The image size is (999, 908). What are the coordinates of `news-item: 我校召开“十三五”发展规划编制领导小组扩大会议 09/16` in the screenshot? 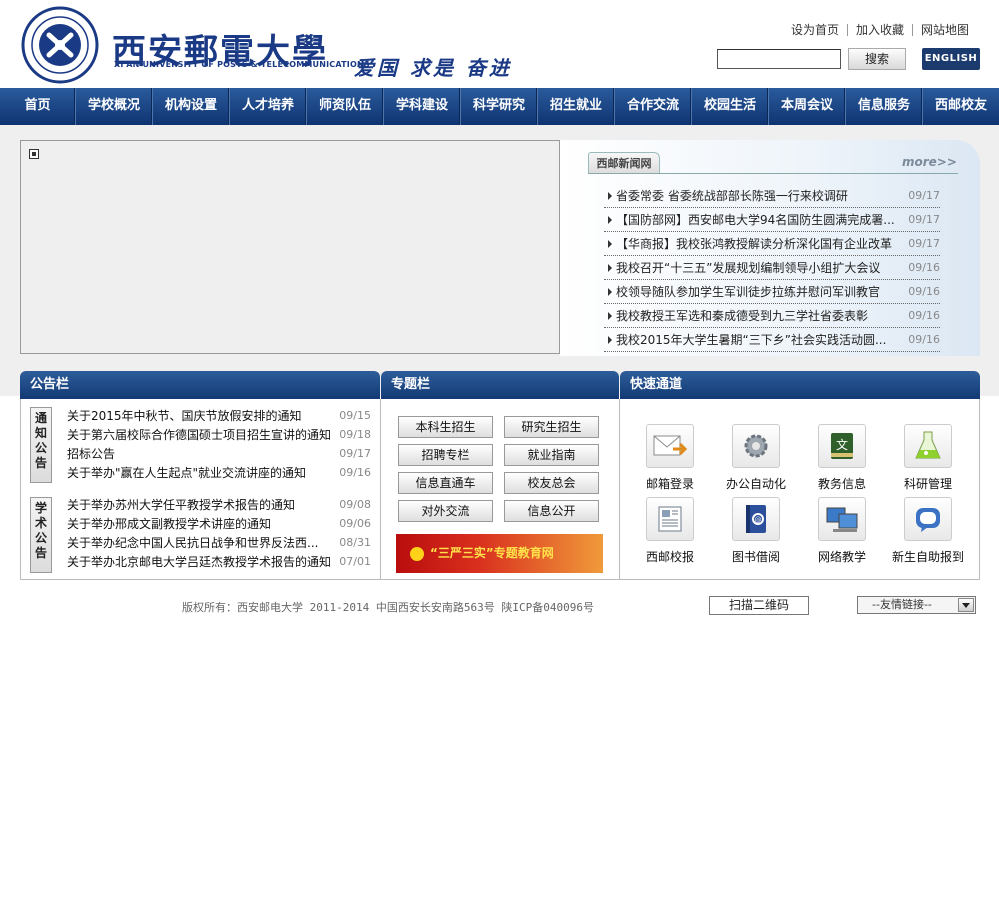 It's located at (772, 268).